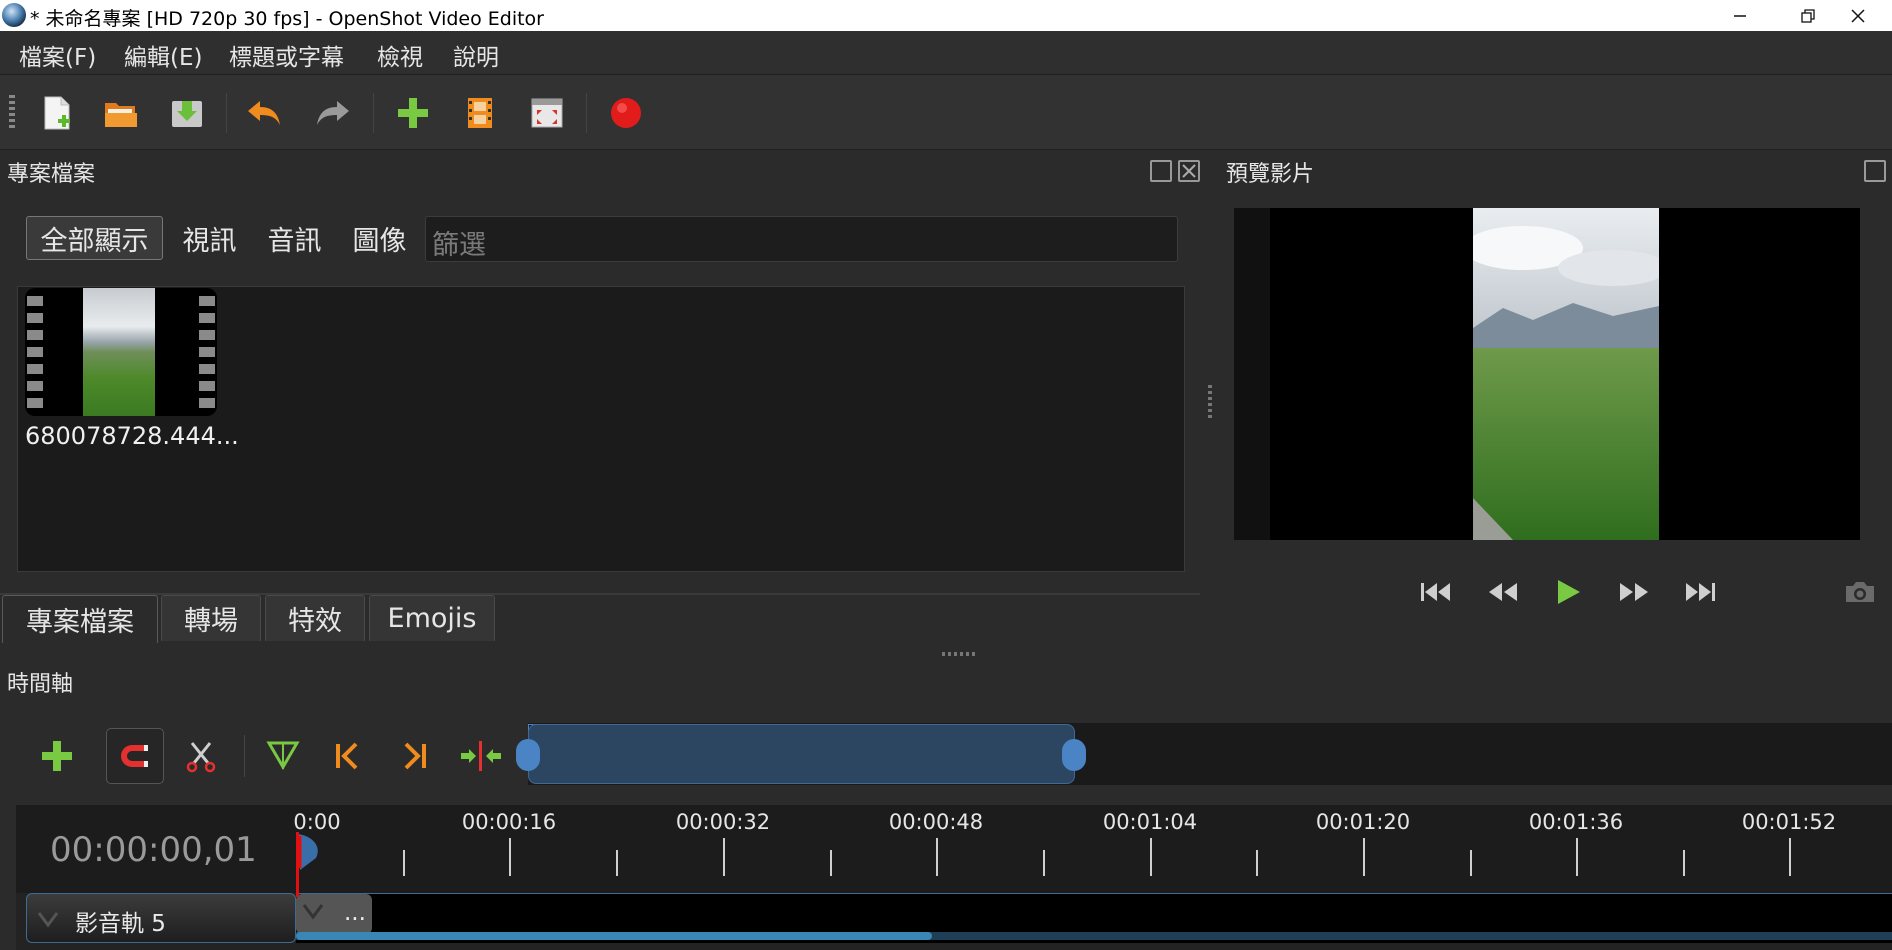  I want to click on filter-video-button: 視訊, so click(209, 238).